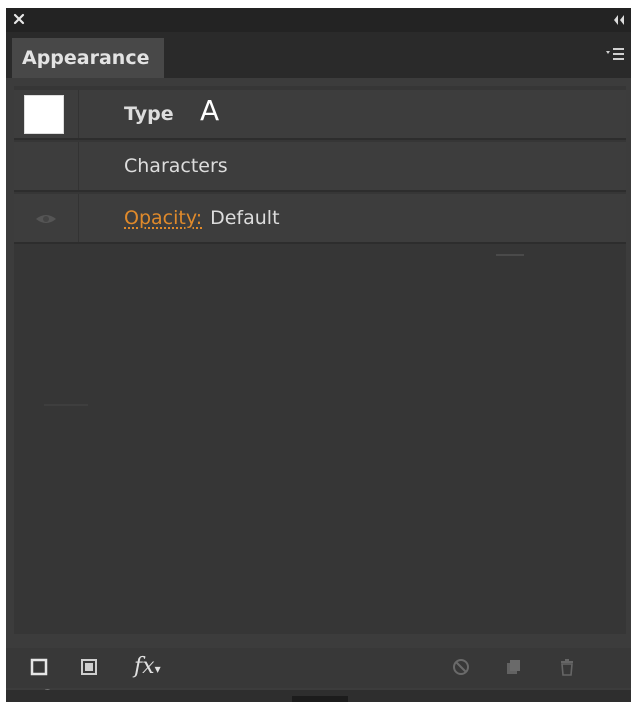 This screenshot has height=706, width=635. Describe the element at coordinates (320, 699) in the screenshot. I see `resize-grip` at that location.